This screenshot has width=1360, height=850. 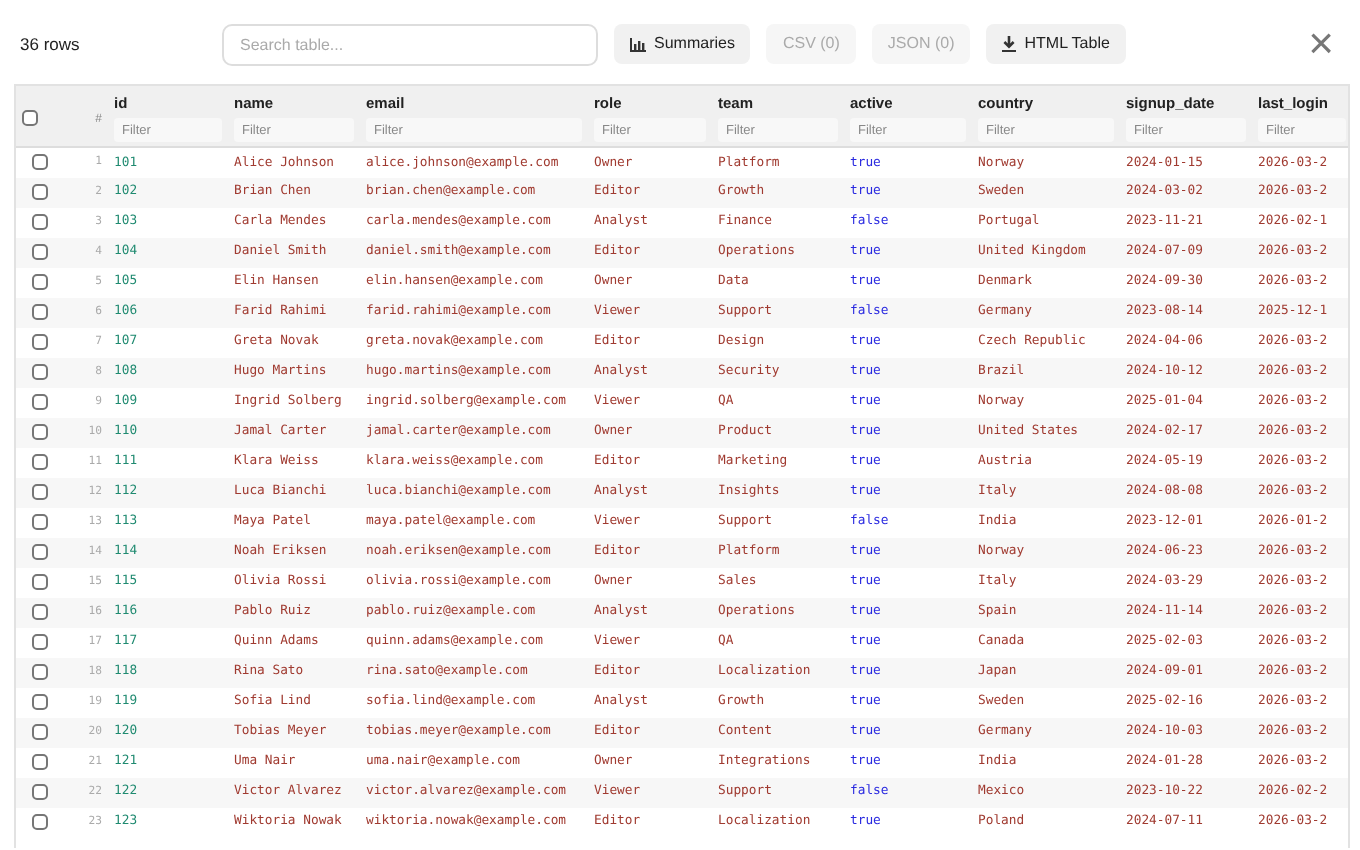 What do you see at coordinates (682, 44) in the screenshot?
I see `toolbar-button: Summaries` at bounding box center [682, 44].